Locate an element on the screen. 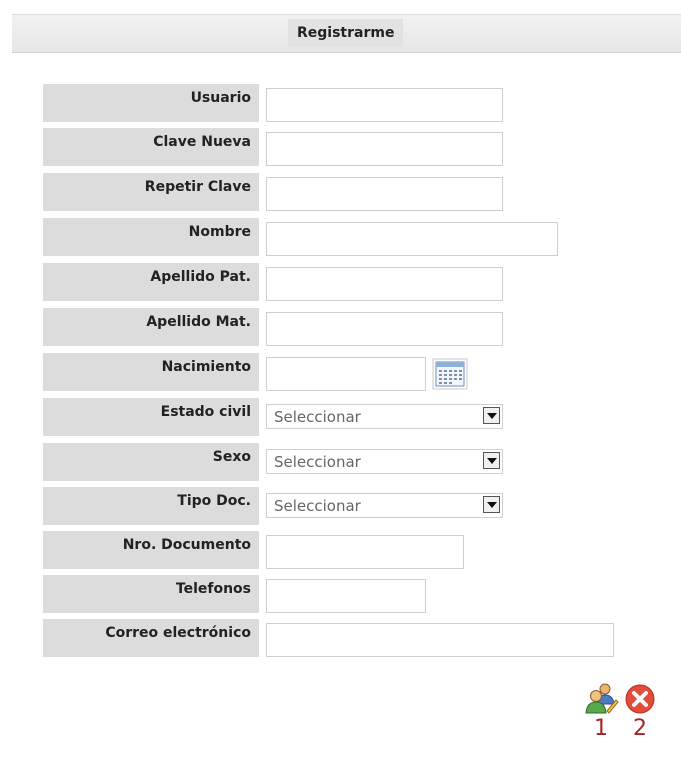 Image resolution: width=681 pixels, height=760 pixels. label-cell: Nro. Documento is located at coordinates (151, 550).